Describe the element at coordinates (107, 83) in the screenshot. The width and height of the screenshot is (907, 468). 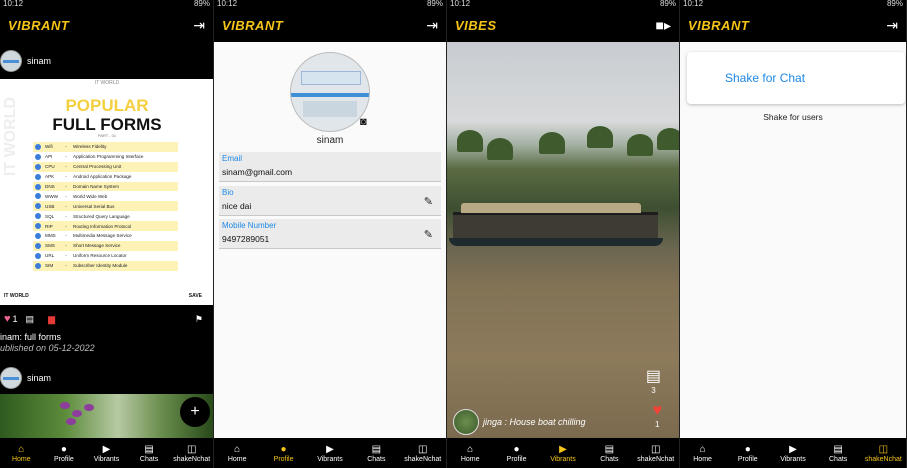
I see `poster-brand: IT WORLD` at that location.